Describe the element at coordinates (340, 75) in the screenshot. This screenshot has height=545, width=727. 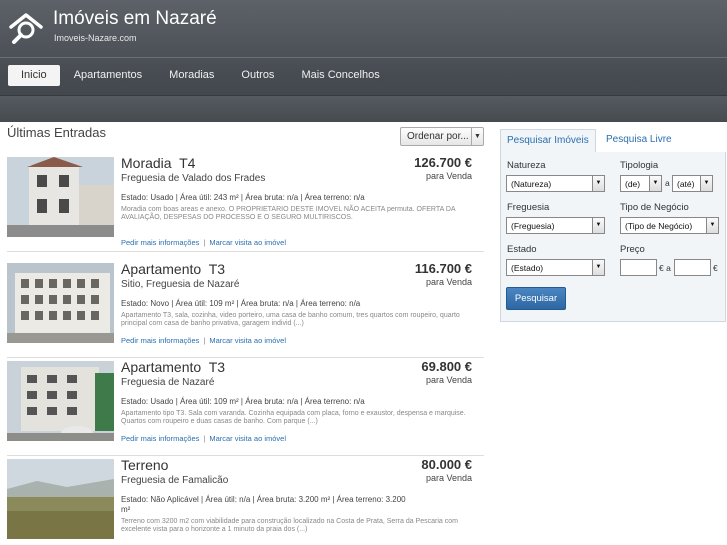
I see `nav-item-mais-concelhos: Mais Concelhos` at that location.